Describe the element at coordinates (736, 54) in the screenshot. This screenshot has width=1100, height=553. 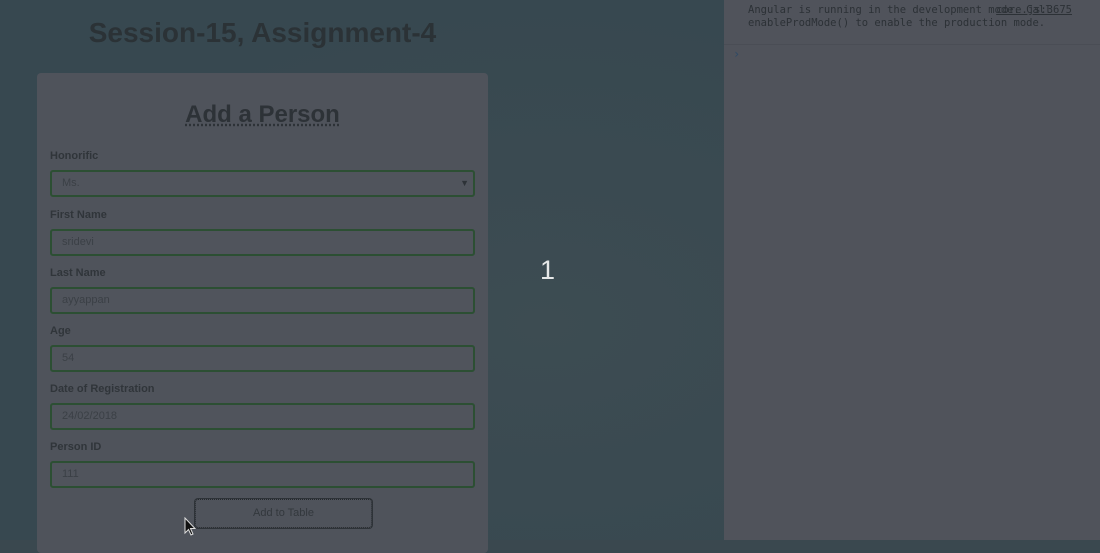
I see `console-prompt-icon: ›` at that location.